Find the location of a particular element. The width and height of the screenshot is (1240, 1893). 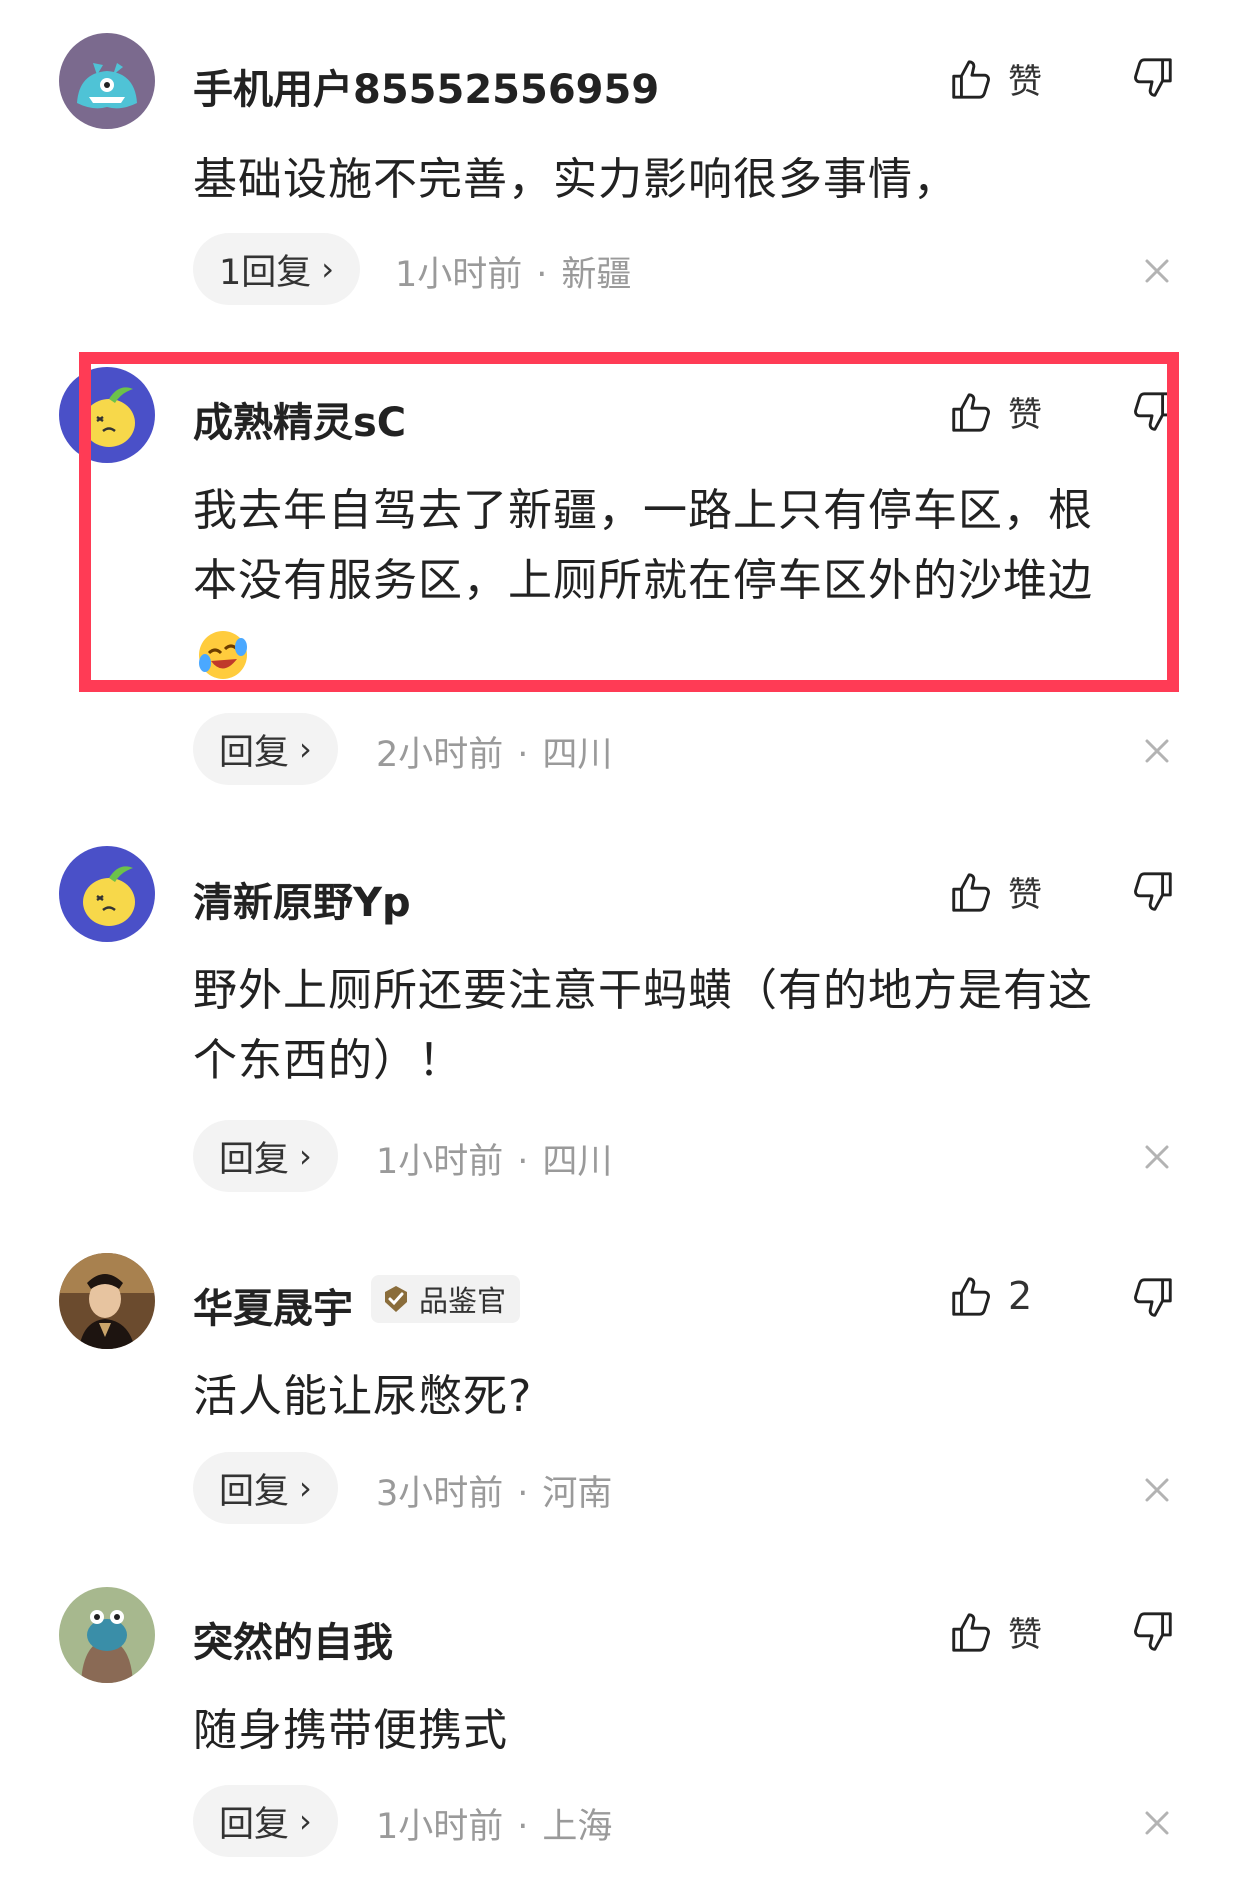

badge-label: 品鉴官 is located at coordinates (463, 1301).